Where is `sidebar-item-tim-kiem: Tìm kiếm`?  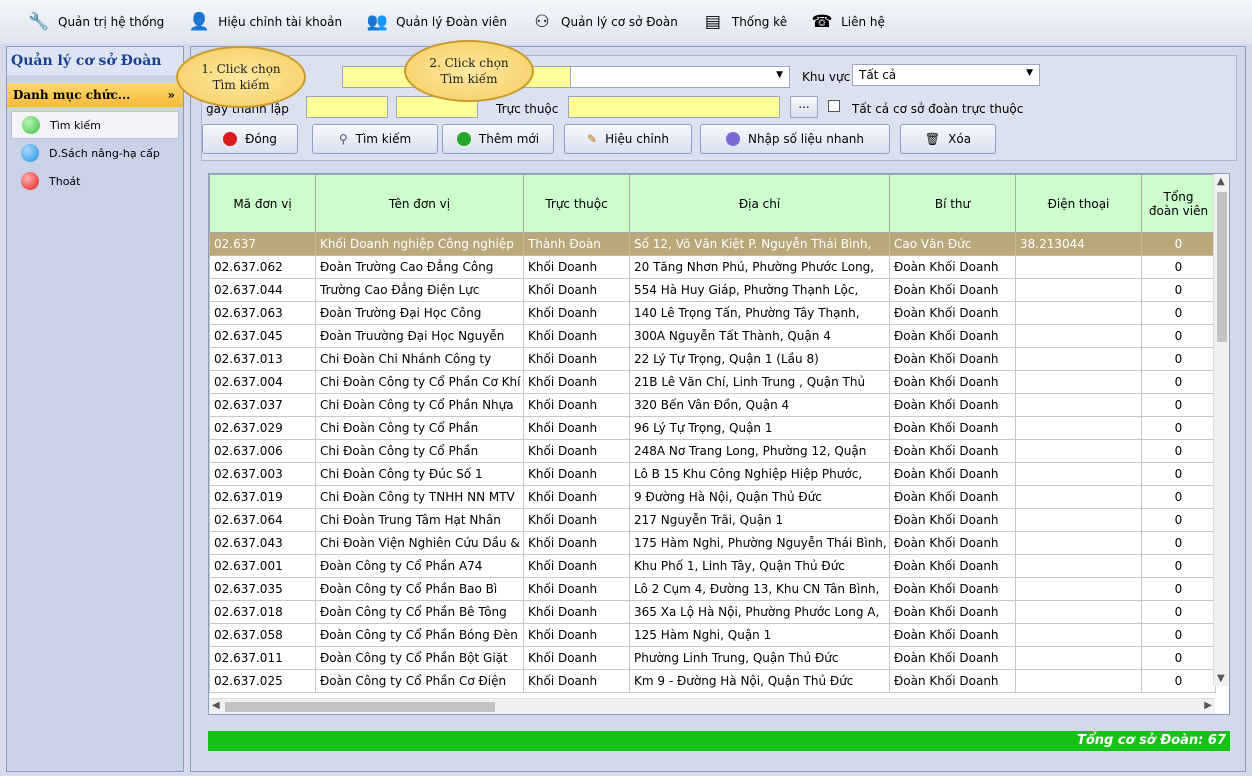
sidebar-item-tim-kiem: Tìm kiếm is located at coordinates (95, 125).